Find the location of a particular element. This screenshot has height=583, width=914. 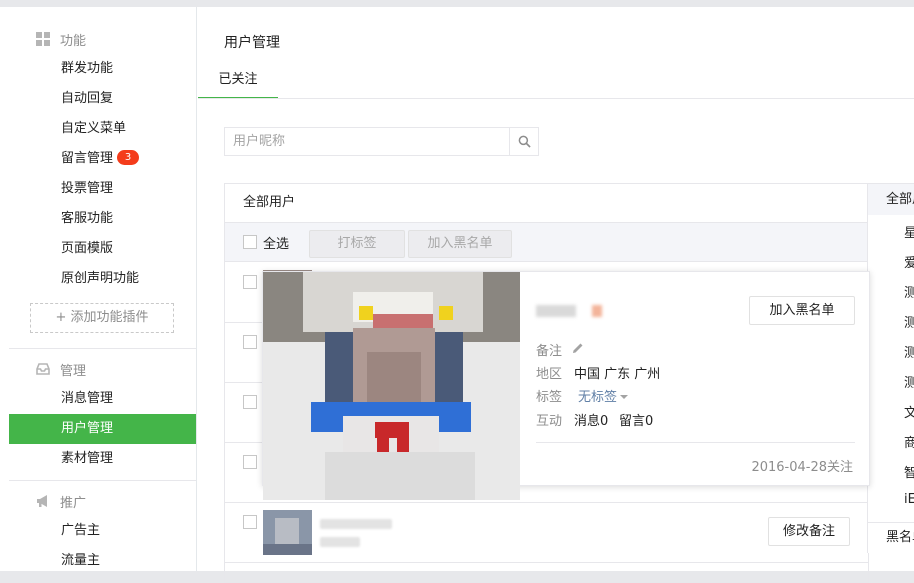

user-avatar is located at coordinates (287, 532).